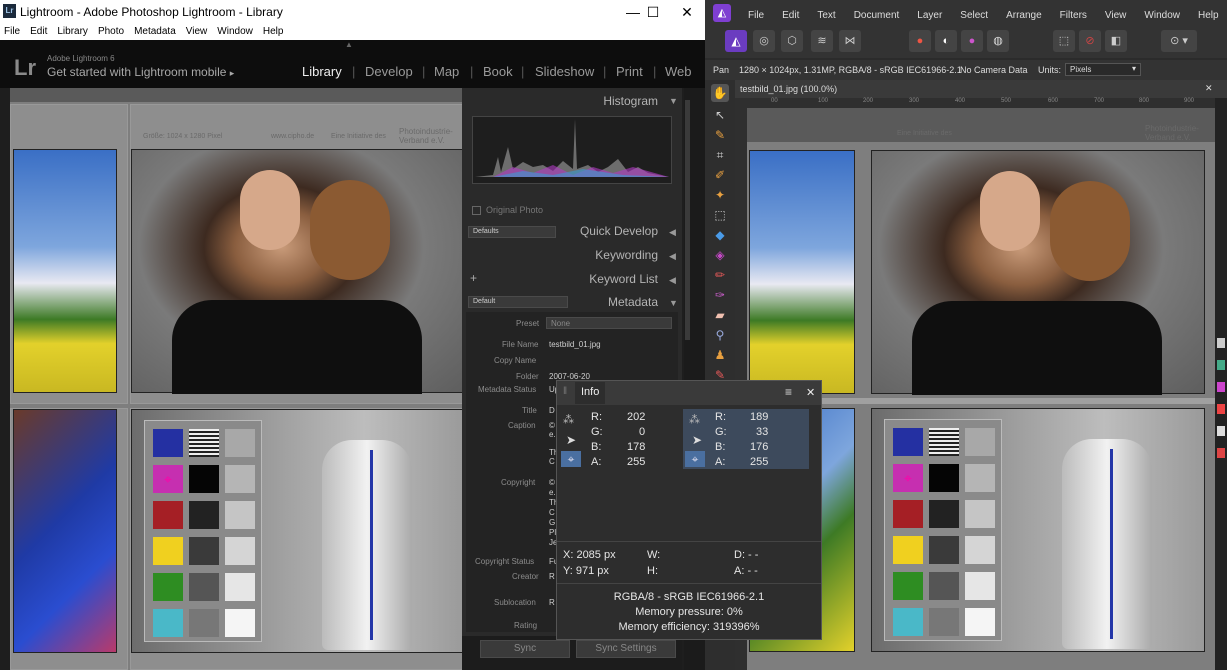 This screenshot has height=670, width=1227. Describe the element at coordinates (720, 315) in the screenshot. I see `erase-brush-icon: ▰` at that location.